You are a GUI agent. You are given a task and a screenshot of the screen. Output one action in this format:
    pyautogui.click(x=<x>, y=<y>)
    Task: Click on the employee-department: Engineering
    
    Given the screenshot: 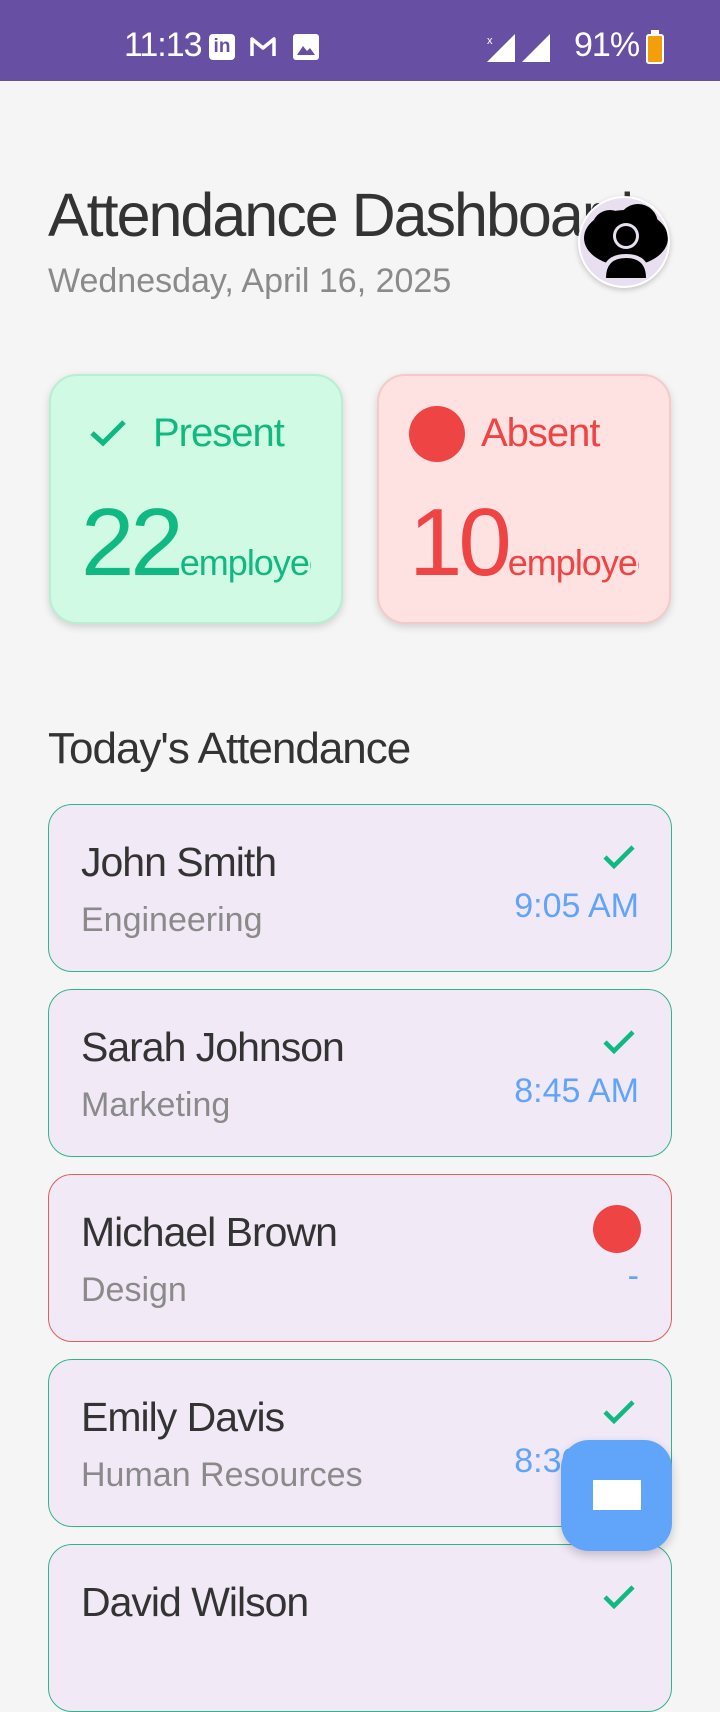 What is the action you would take?
    pyautogui.click(x=172, y=920)
    